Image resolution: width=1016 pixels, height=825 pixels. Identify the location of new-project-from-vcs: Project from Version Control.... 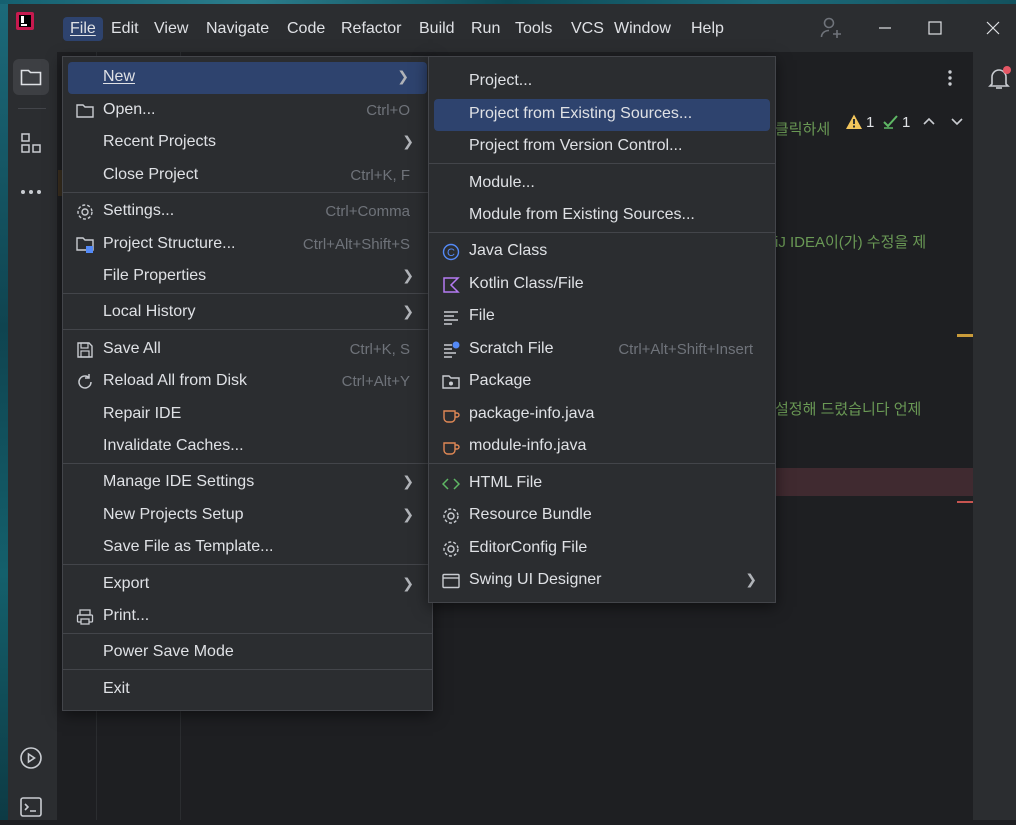
(602, 147).